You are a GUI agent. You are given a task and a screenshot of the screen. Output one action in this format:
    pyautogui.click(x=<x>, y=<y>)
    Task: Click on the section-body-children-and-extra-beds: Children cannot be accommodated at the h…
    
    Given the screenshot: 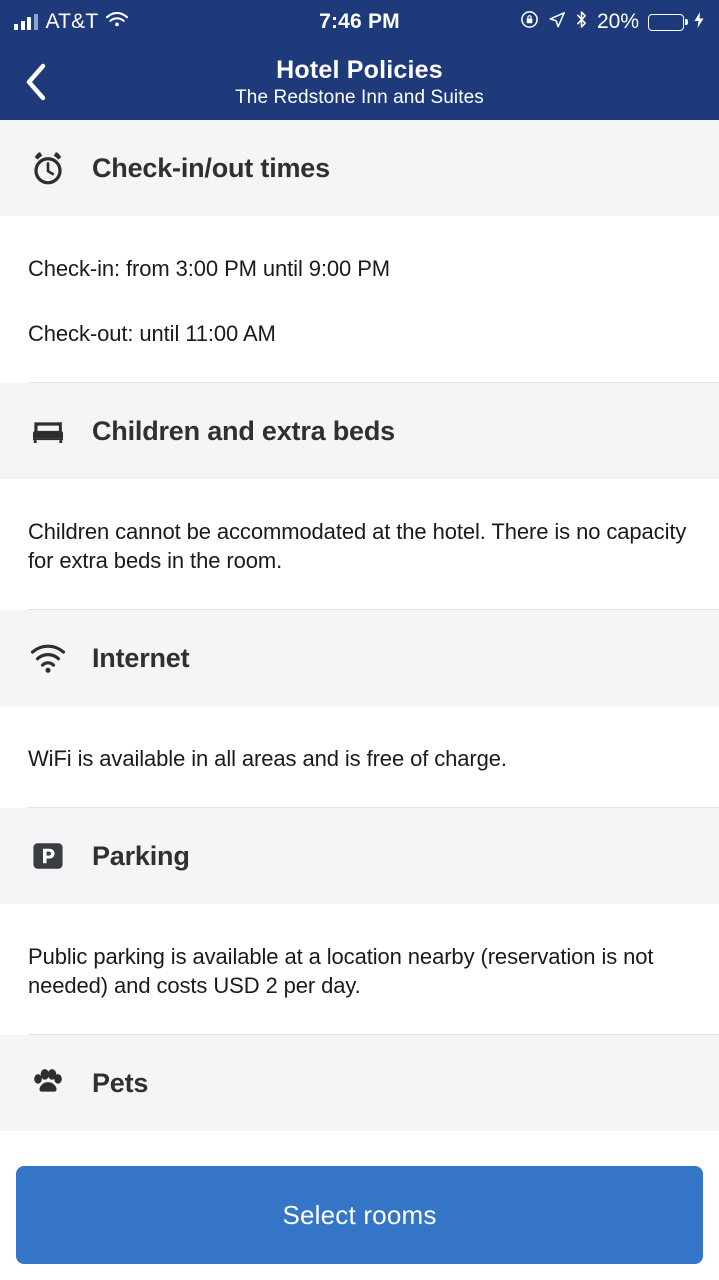 What is the action you would take?
    pyautogui.click(x=359, y=544)
    